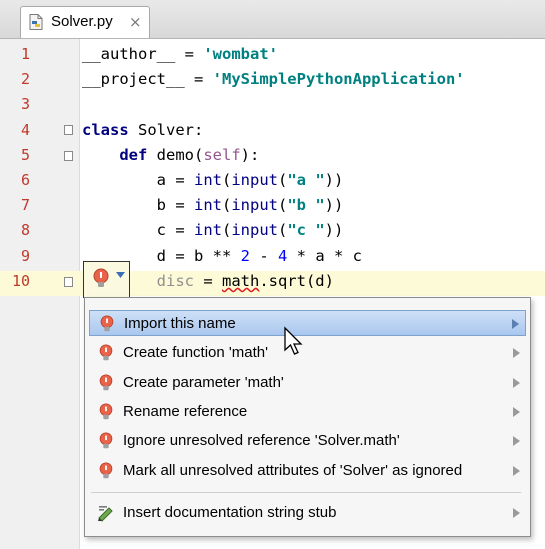 The width and height of the screenshot is (545, 549). I want to click on code-token: 2, so click(245, 255).